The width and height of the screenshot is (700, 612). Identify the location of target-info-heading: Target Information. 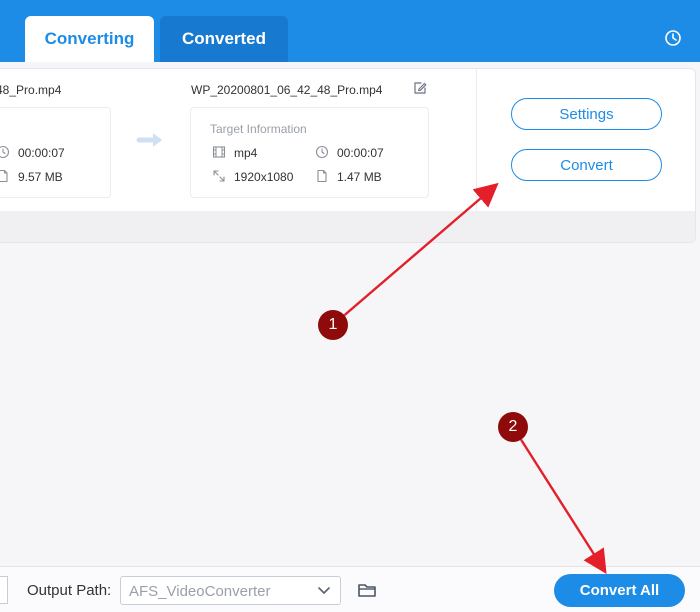
(258, 129).